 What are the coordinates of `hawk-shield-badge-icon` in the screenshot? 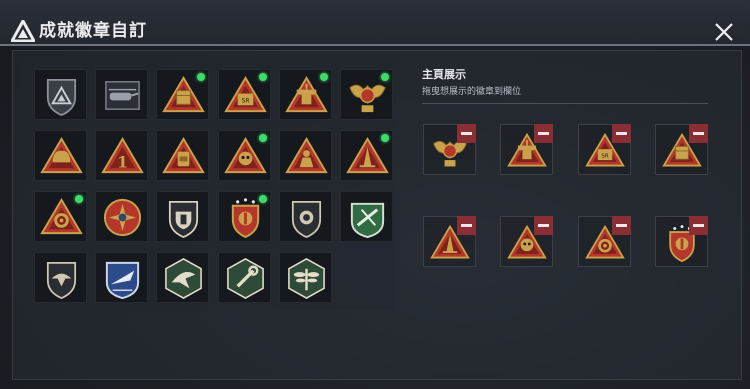 It's located at (61, 280).